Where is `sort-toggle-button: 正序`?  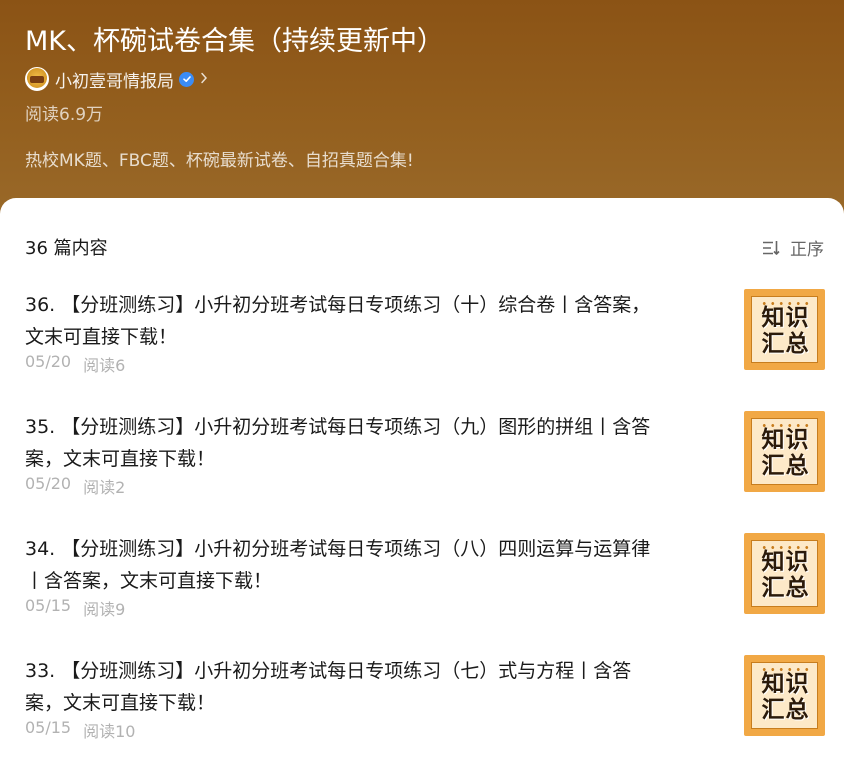 sort-toggle-button: 正序 is located at coordinates (793, 247).